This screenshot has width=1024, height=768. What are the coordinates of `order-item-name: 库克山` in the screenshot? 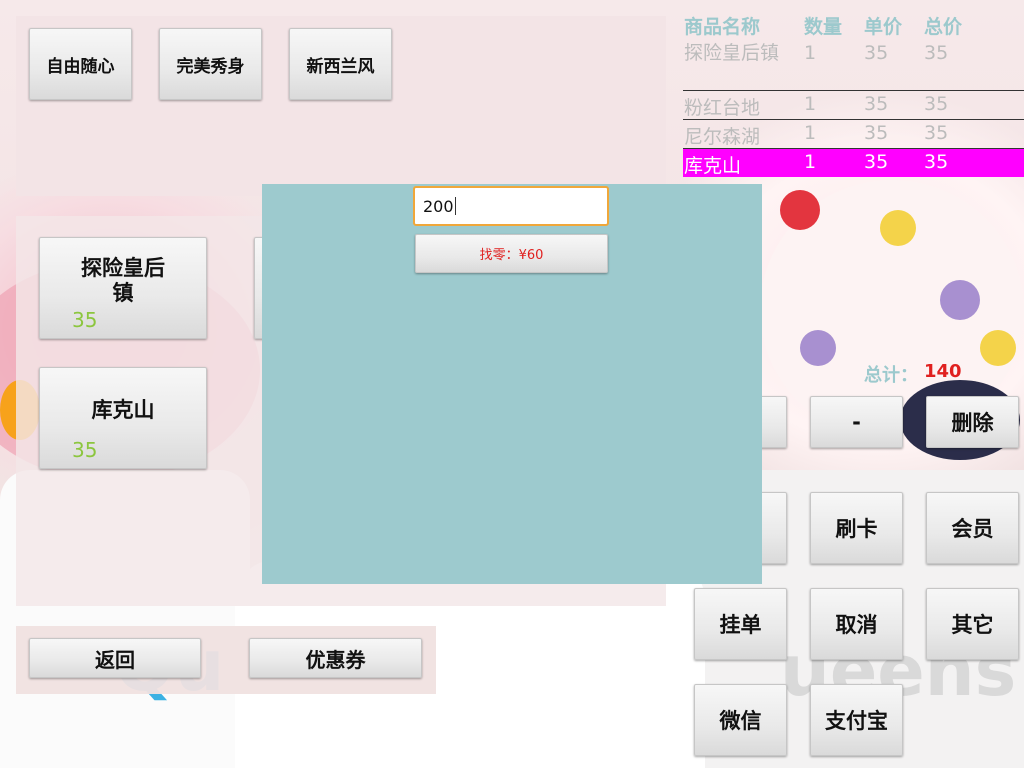 It's located at (713, 166).